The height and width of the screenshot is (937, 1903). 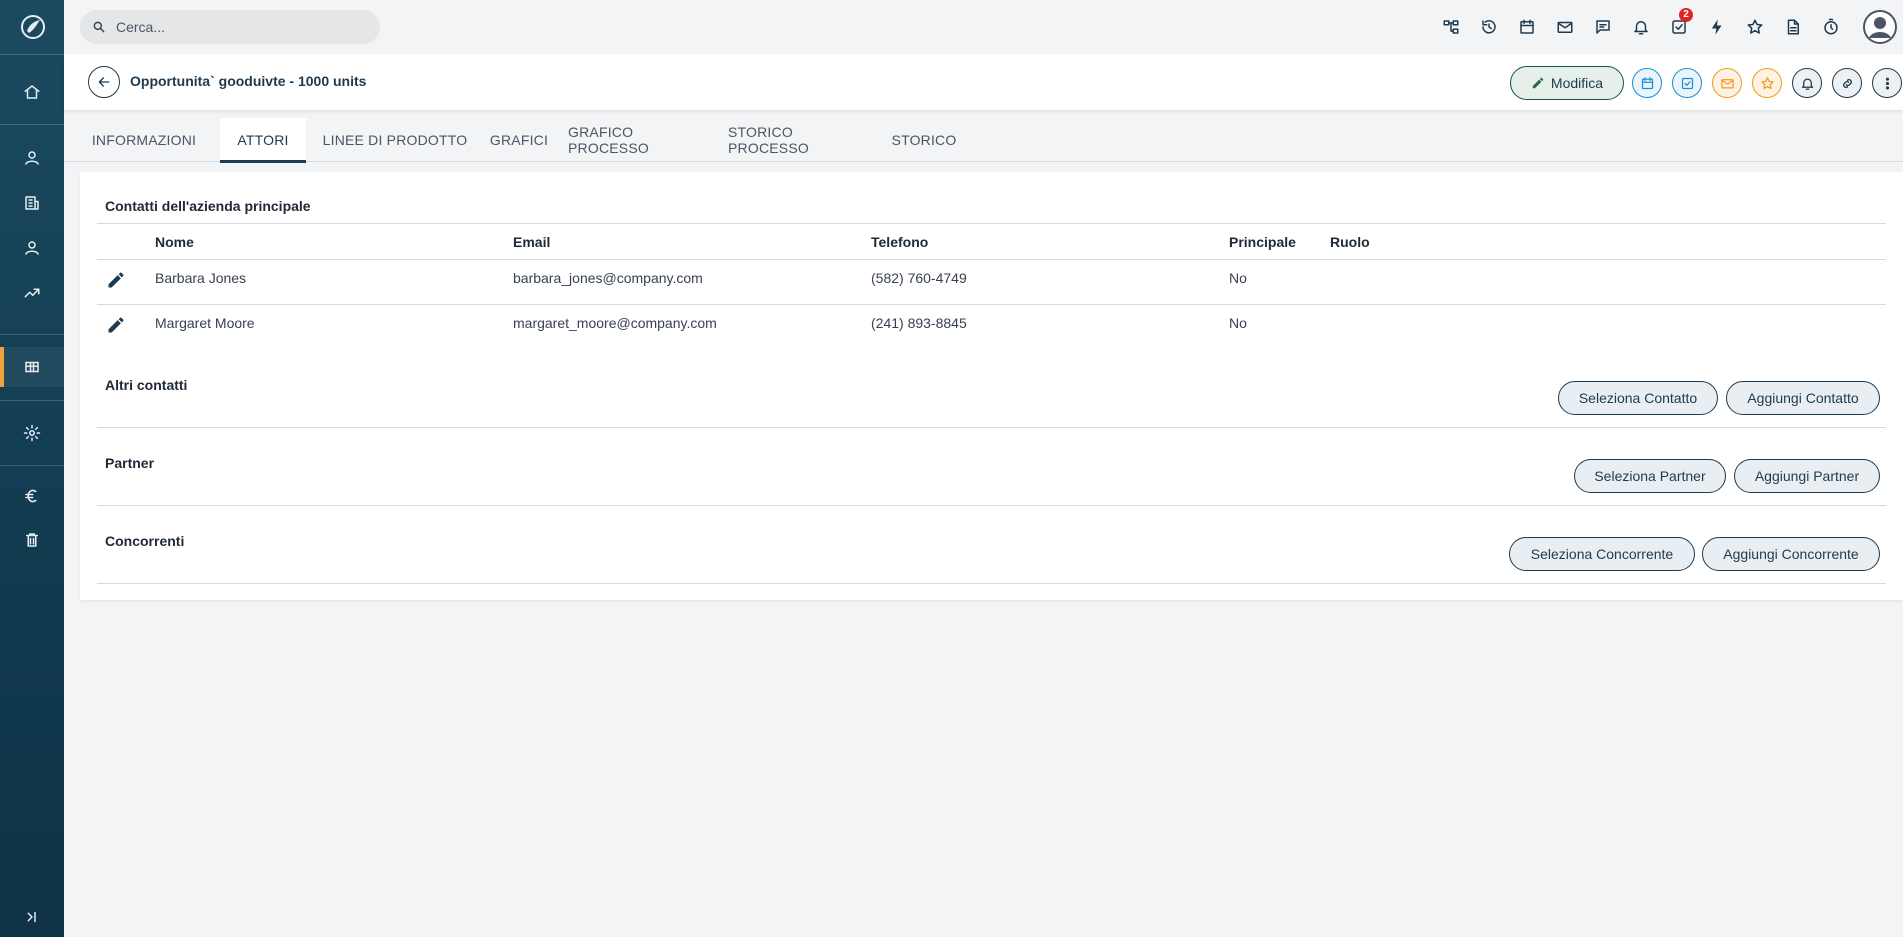 I want to click on contact-phone: (582) 760-4749, so click(x=919, y=278).